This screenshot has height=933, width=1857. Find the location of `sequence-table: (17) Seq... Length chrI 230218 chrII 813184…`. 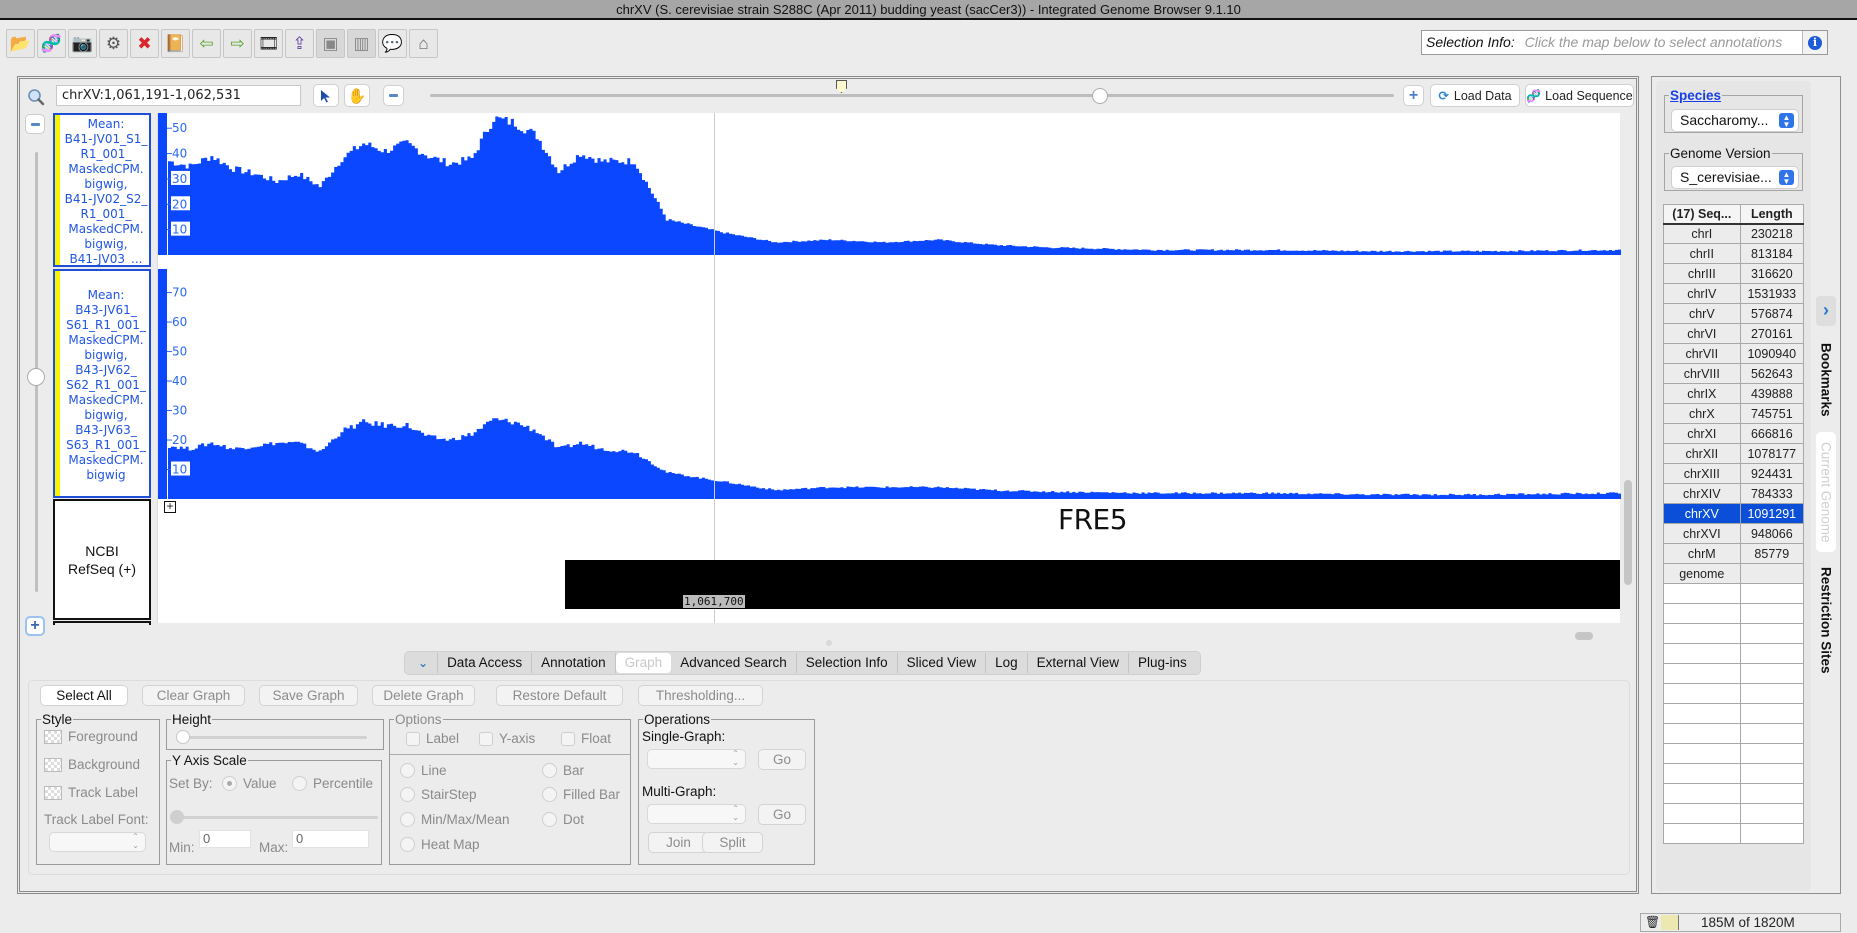

sequence-table: (17) Seq... Length chrI 230218 chrII 813184… is located at coordinates (1734, 524).